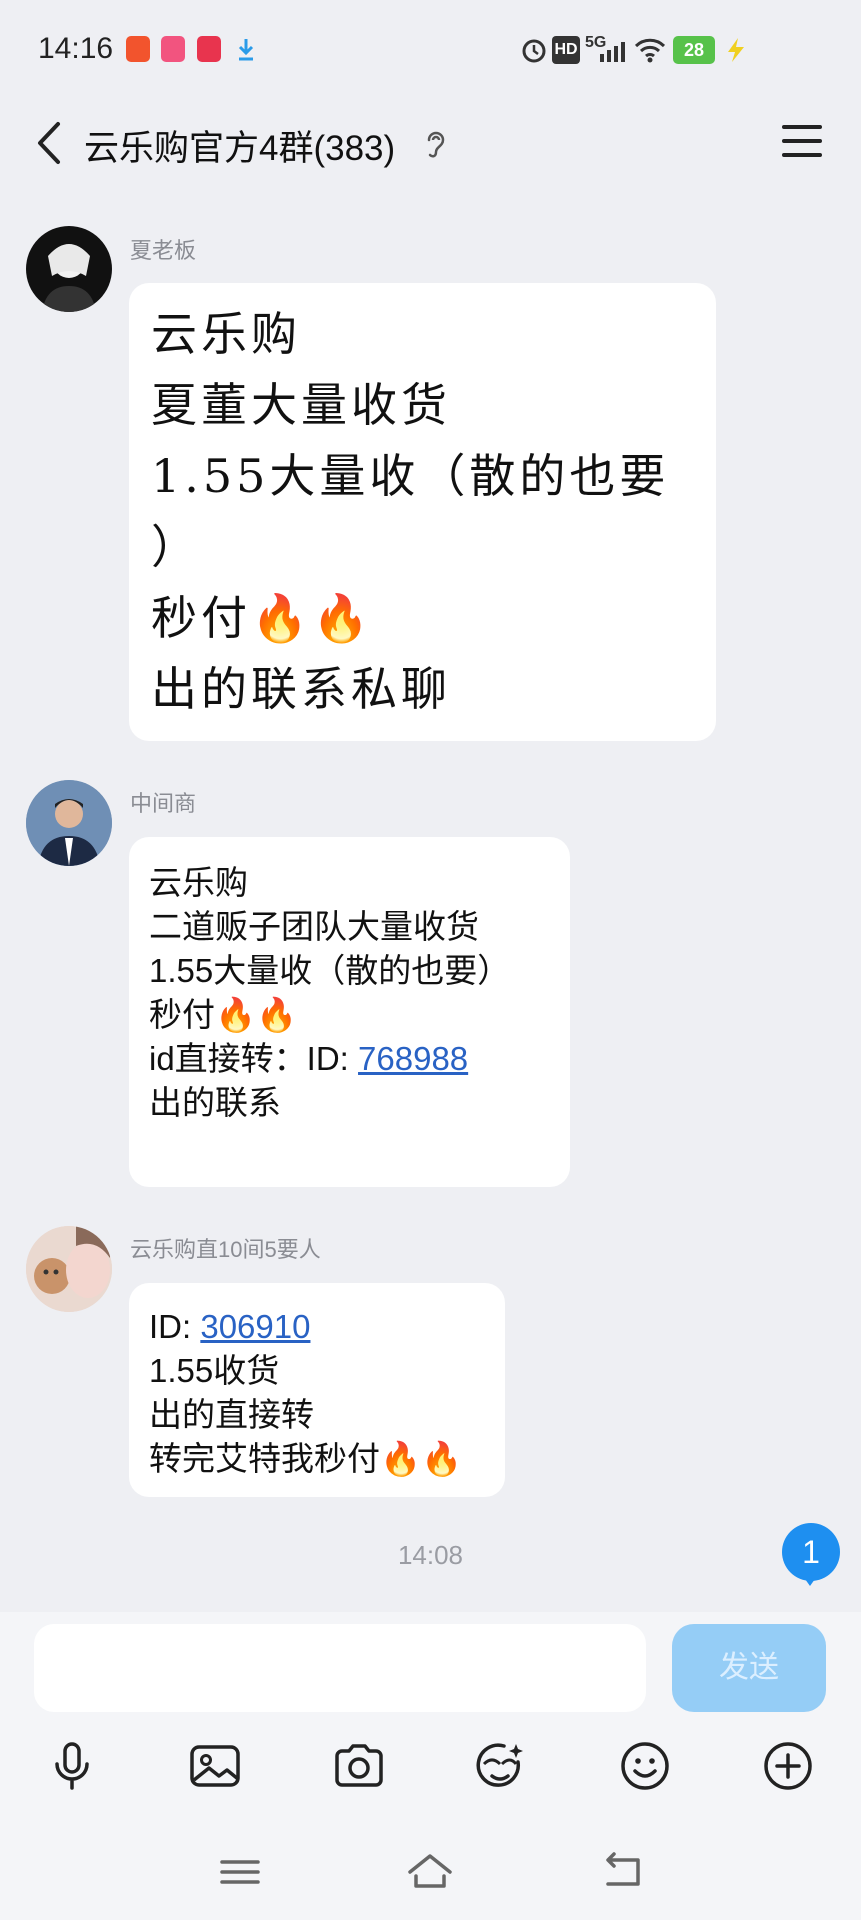 This screenshot has width=861, height=1920. I want to click on image-icon, so click(215, 1766).